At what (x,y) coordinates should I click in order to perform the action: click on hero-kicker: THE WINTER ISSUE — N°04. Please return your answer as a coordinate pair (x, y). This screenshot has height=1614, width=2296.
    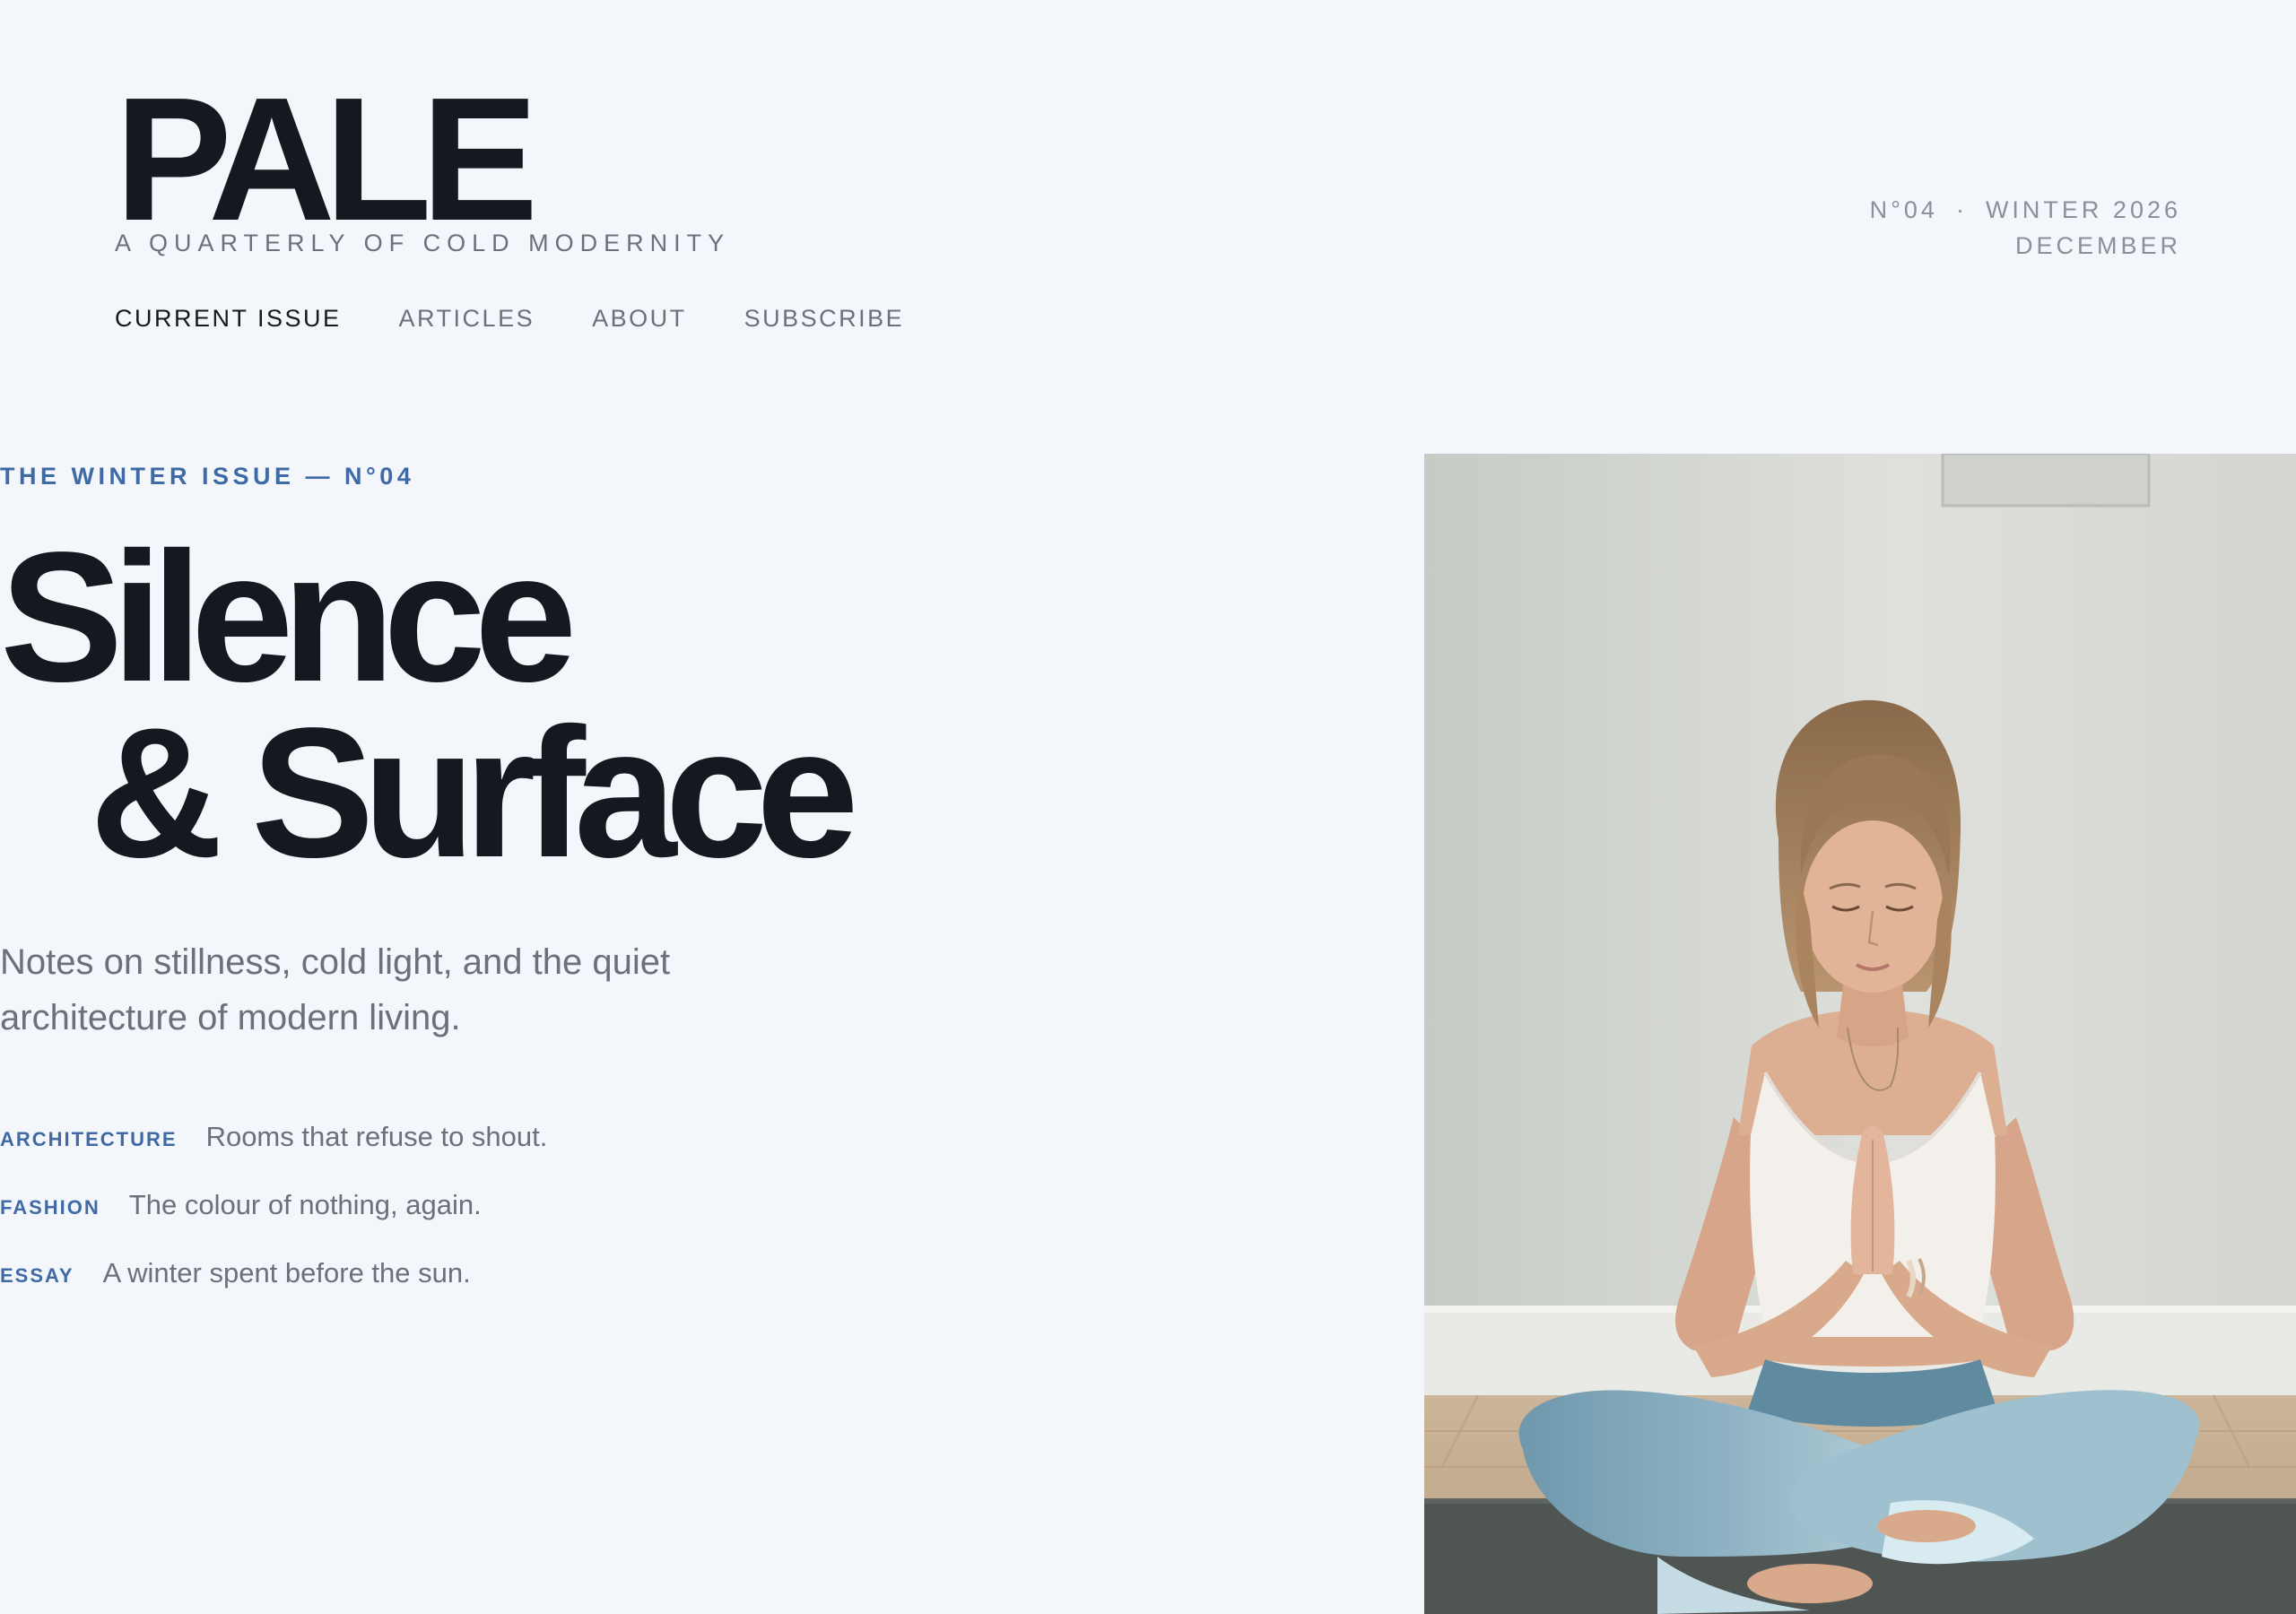
    Looking at the image, I should click on (207, 476).